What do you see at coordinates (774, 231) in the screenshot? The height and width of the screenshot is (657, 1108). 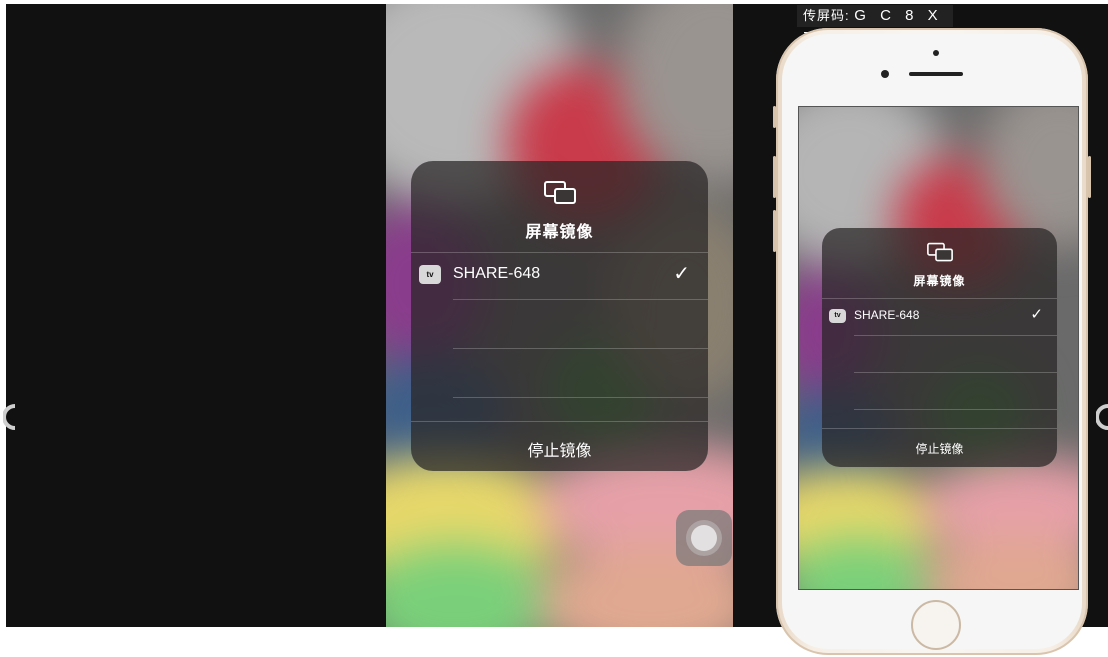 I see `volume-down-button` at bounding box center [774, 231].